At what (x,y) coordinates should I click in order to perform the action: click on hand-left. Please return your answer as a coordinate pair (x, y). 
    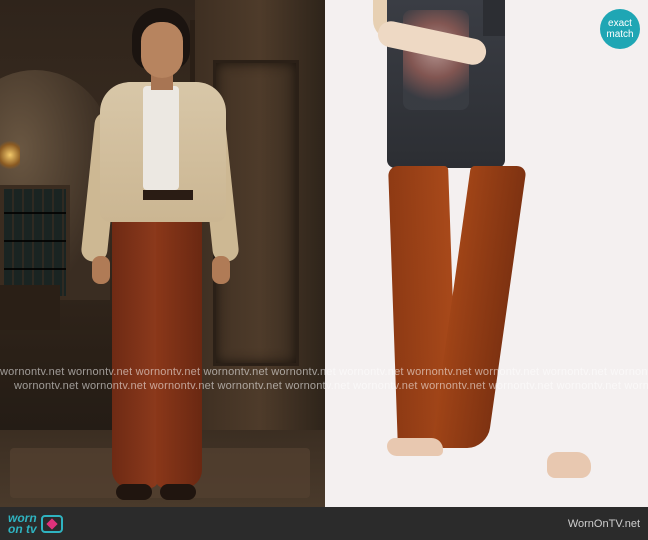
    Looking at the image, I should click on (101, 270).